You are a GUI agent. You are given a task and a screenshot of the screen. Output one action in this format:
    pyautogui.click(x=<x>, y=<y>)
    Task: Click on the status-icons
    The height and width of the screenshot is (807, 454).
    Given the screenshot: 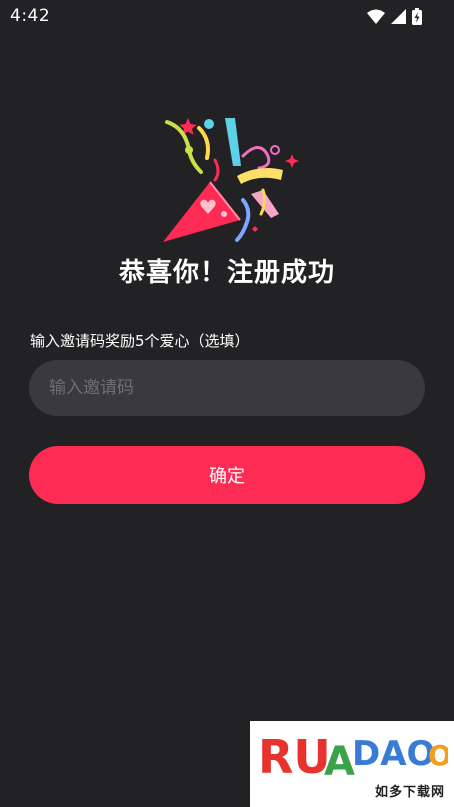 What is the action you would take?
    pyautogui.click(x=394, y=16)
    